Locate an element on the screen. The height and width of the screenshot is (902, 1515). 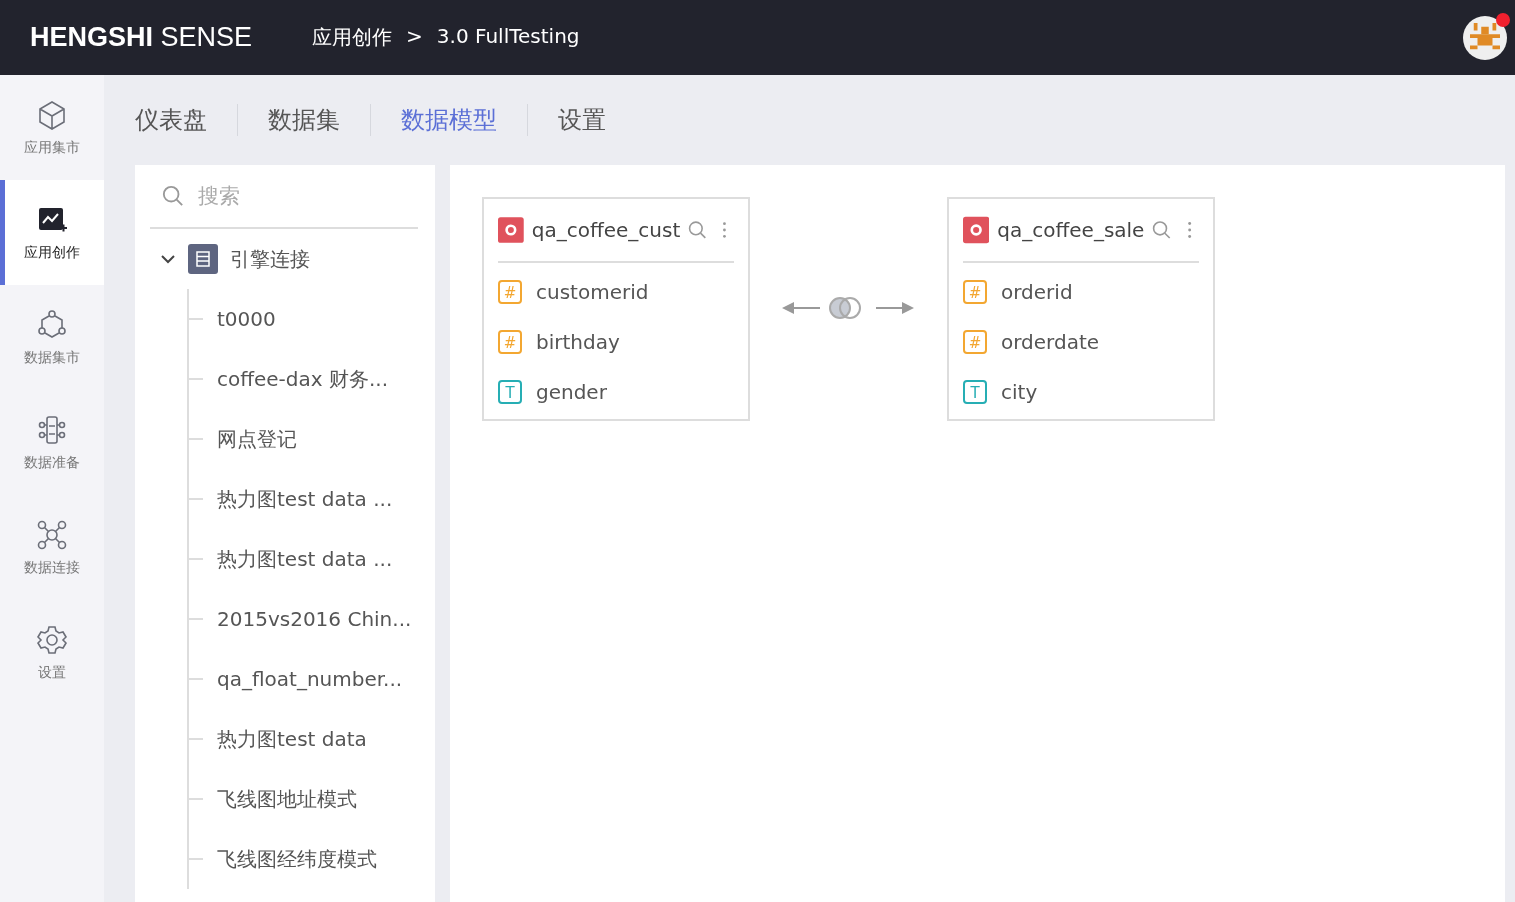
field-name: city is located at coordinates (1019, 392).